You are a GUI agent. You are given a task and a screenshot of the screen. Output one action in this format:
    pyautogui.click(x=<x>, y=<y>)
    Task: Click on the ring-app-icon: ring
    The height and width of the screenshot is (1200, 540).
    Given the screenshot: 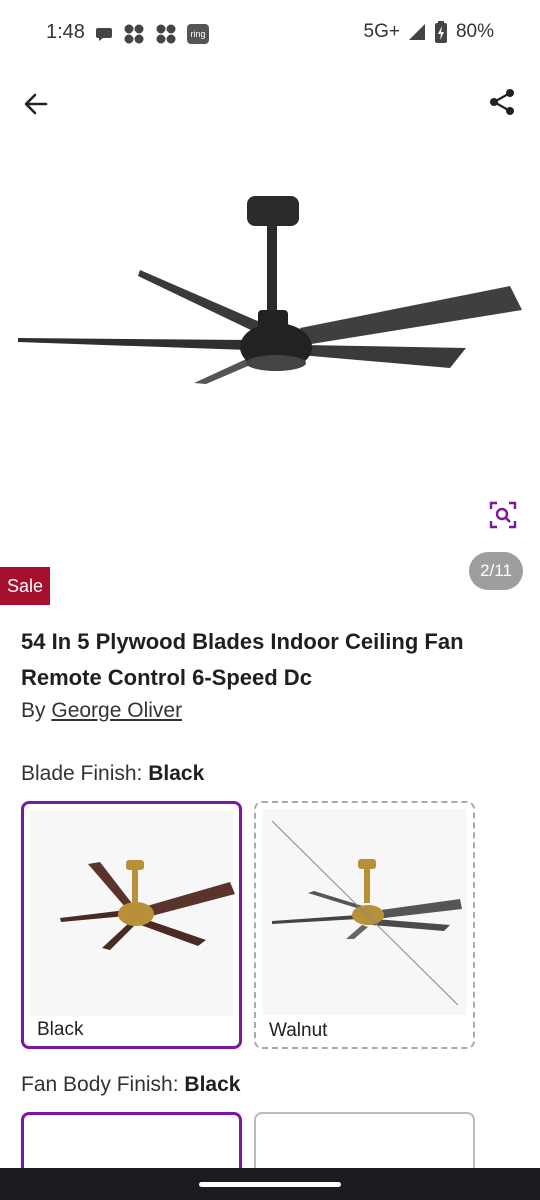 What is the action you would take?
    pyautogui.click(x=198, y=34)
    